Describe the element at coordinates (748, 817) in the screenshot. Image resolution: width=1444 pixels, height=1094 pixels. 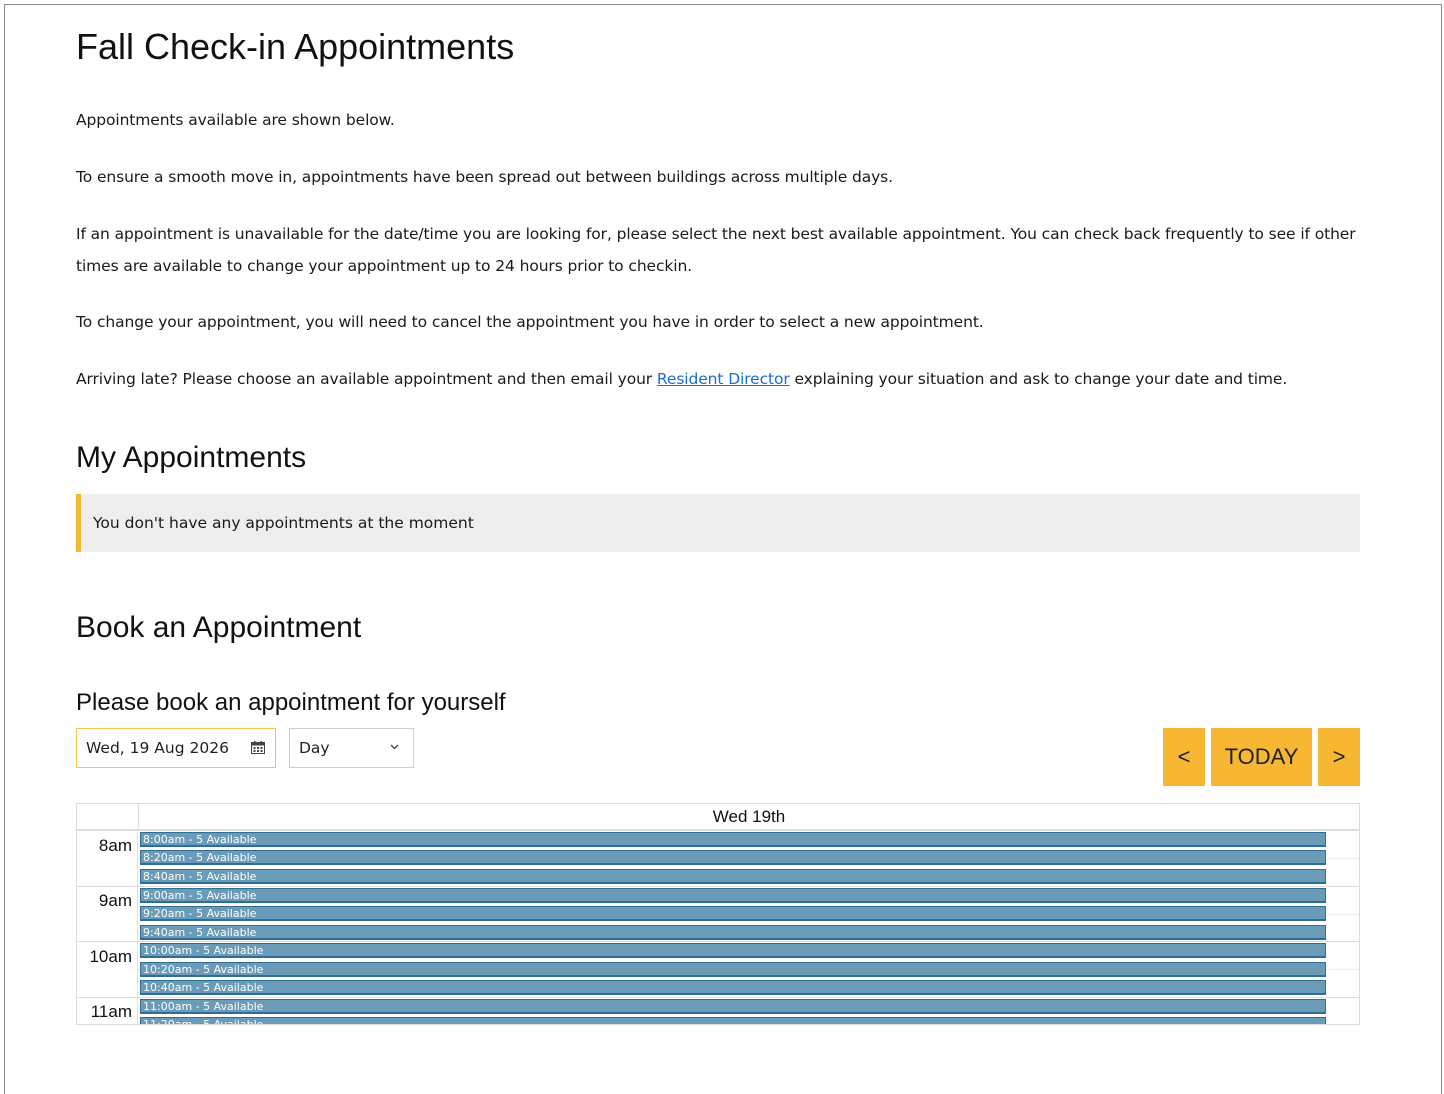
I see `day-column-header: Wed 19th` at that location.